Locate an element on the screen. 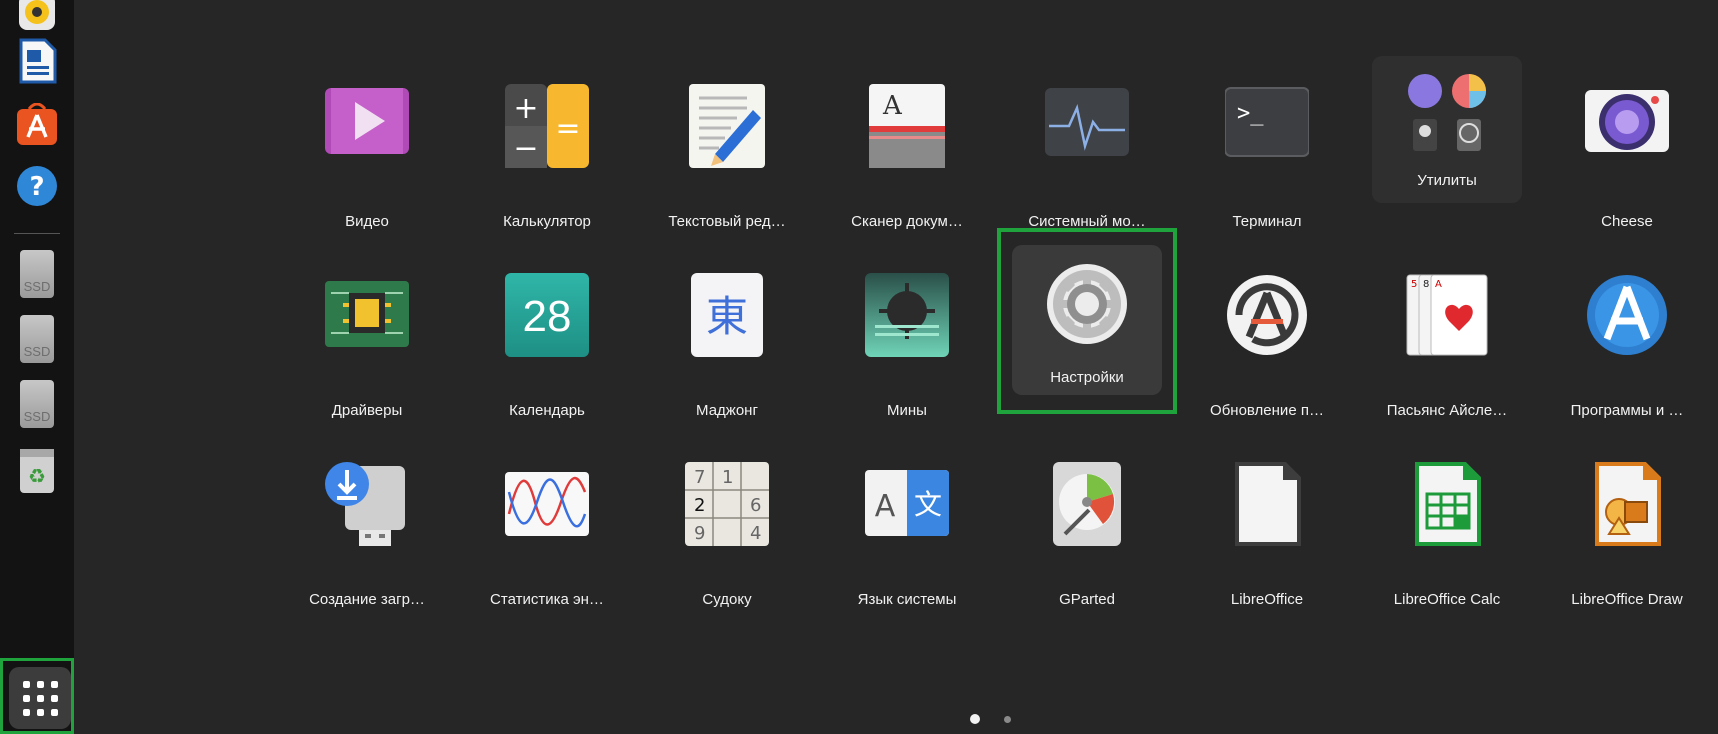  usb-creator-icon is located at coordinates (367, 504).